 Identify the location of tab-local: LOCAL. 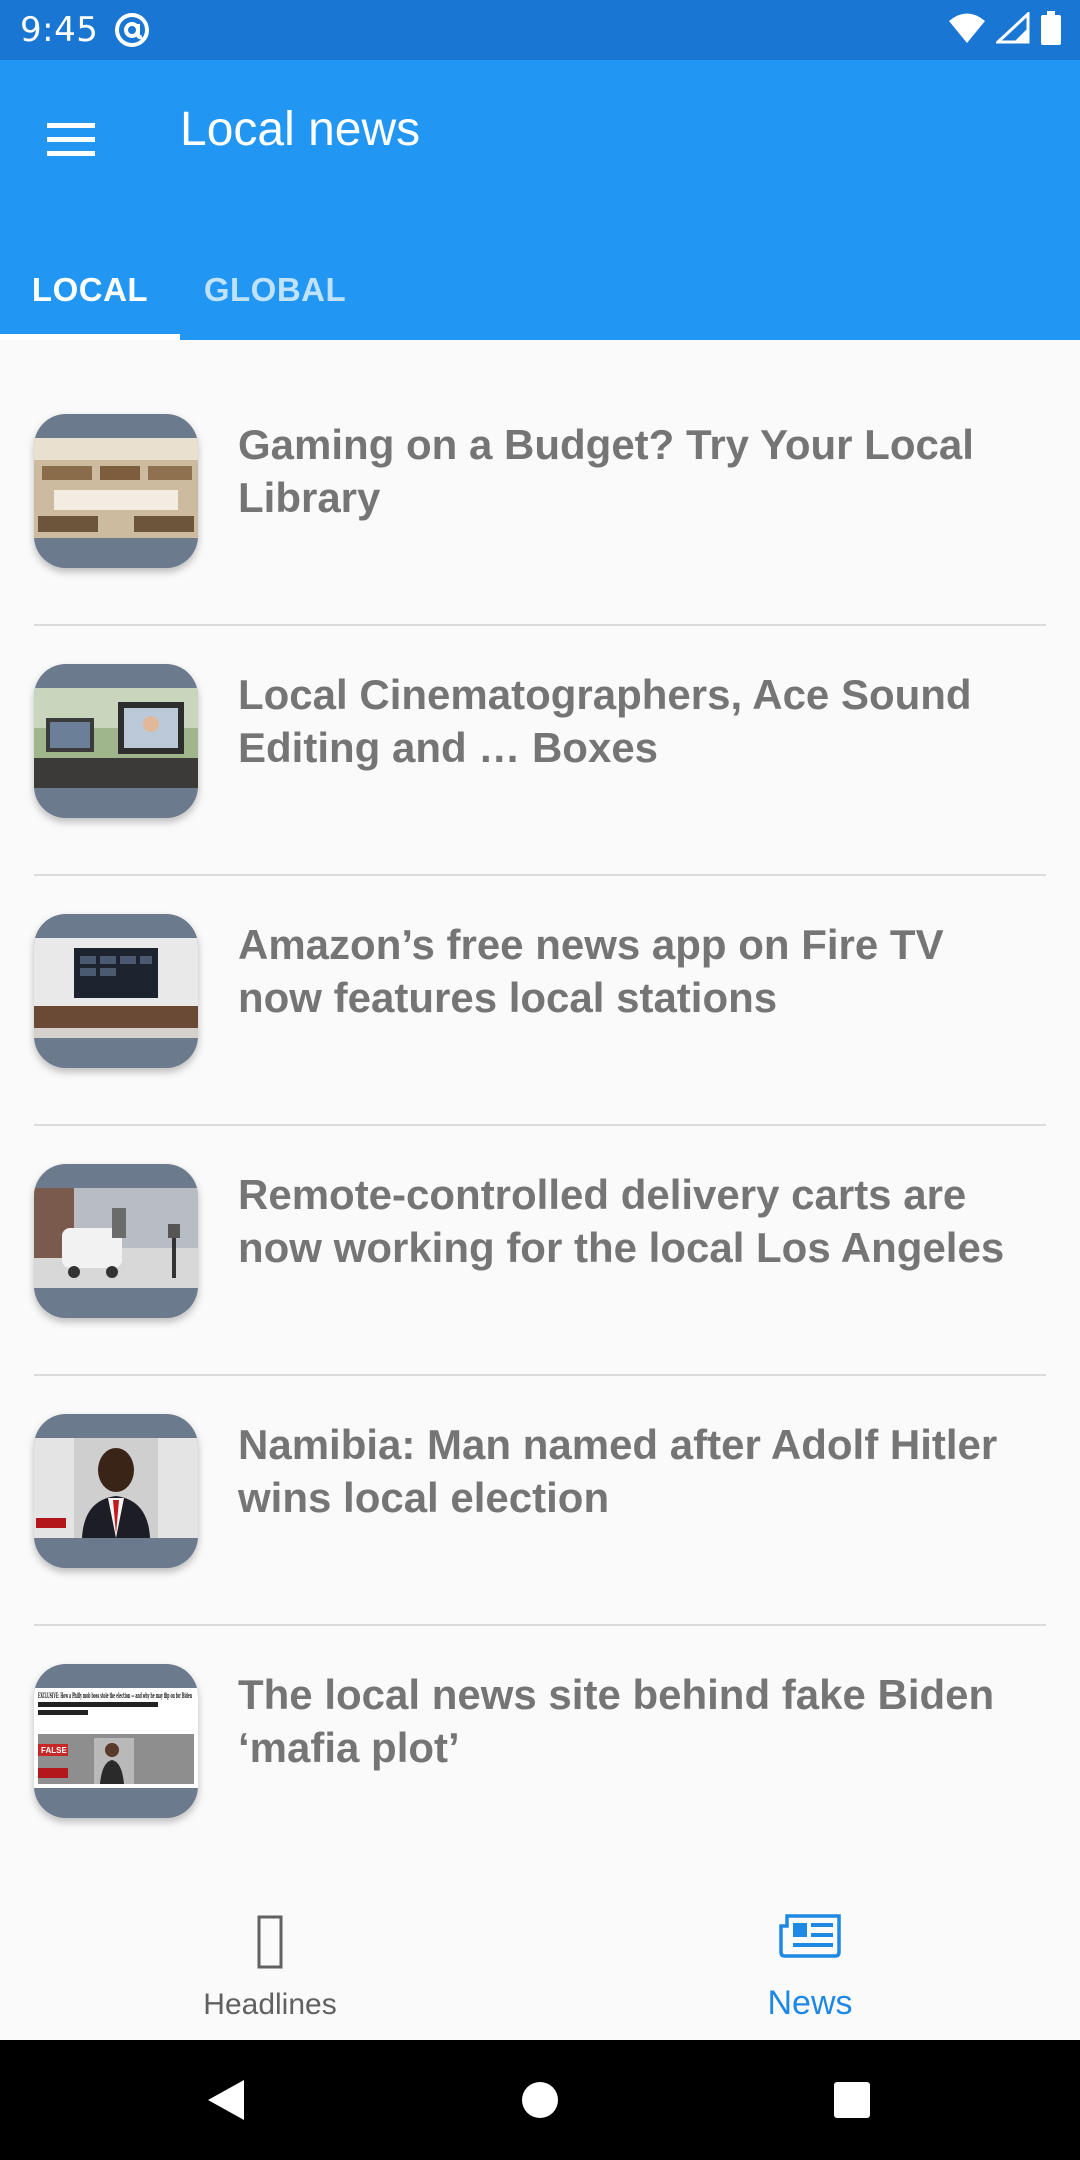
(90, 290).